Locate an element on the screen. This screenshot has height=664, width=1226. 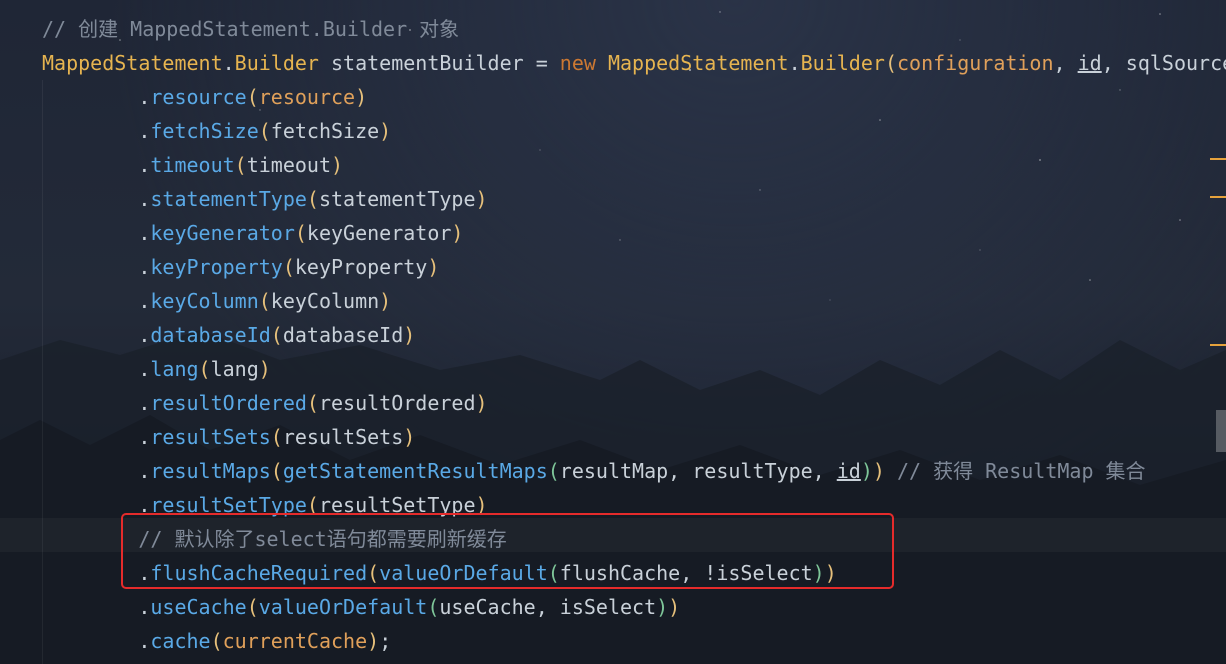
code-line: .cache(currentCache); is located at coordinates (216, 641).